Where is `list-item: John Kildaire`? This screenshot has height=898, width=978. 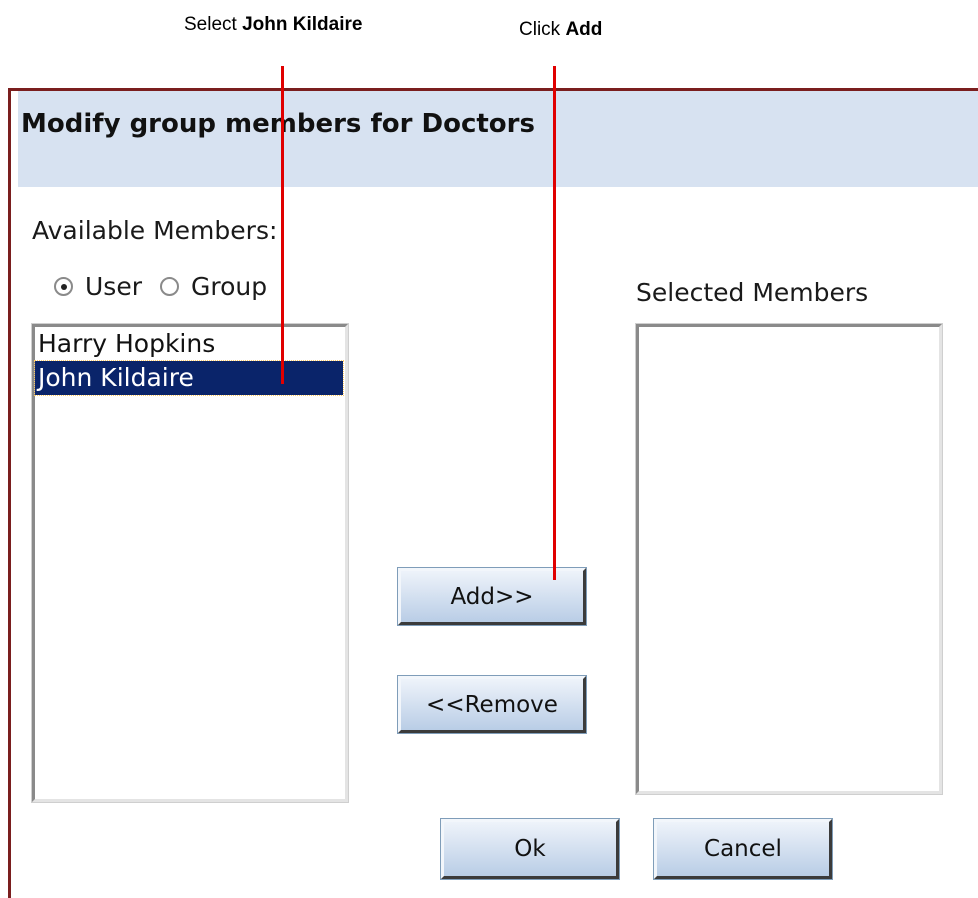
list-item: John Kildaire is located at coordinates (189, 378).